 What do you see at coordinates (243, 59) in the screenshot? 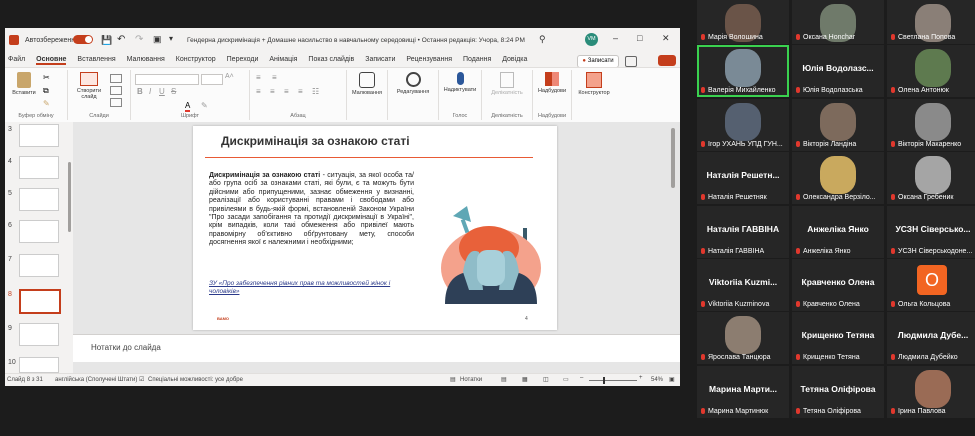
I see `tab-transitions: Переходи` at bounding box center [243, 59].